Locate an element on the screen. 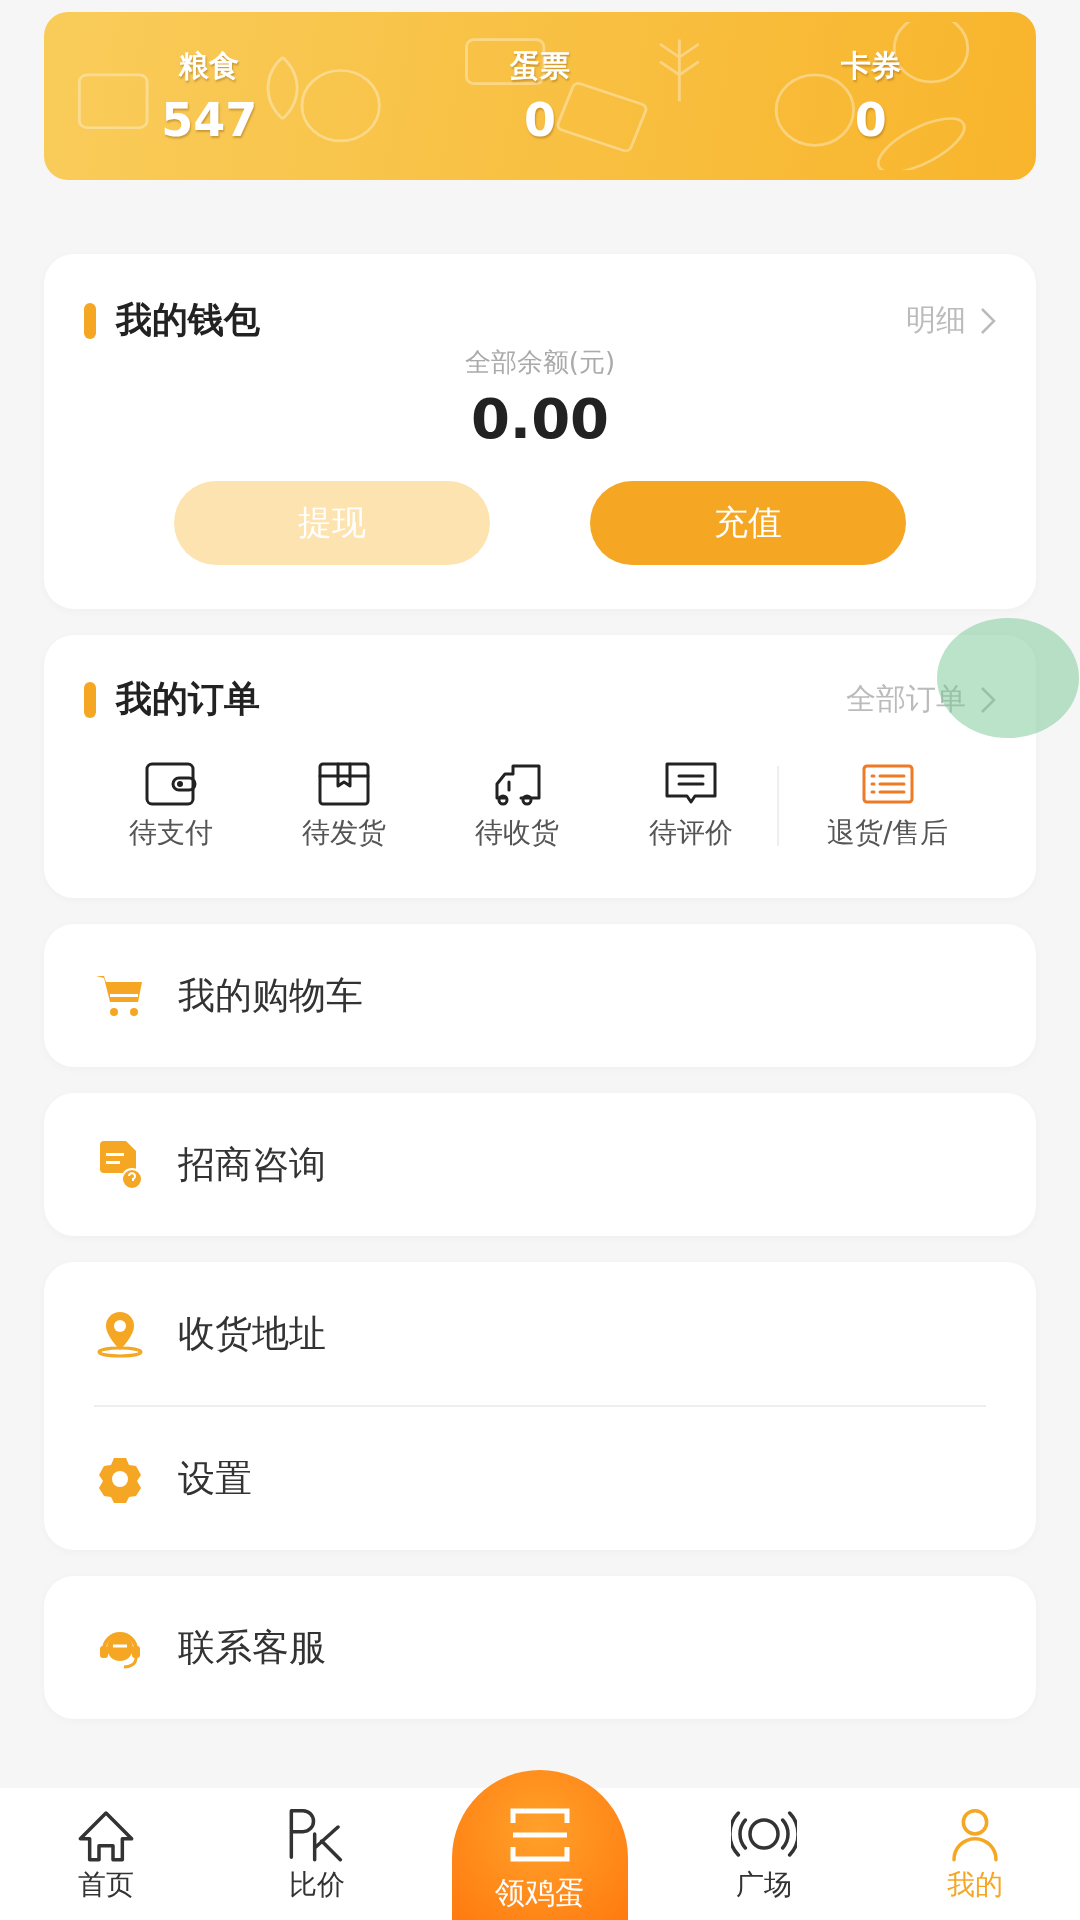  menu-item: 招商咨询 is located at coordinates (540, 1164).